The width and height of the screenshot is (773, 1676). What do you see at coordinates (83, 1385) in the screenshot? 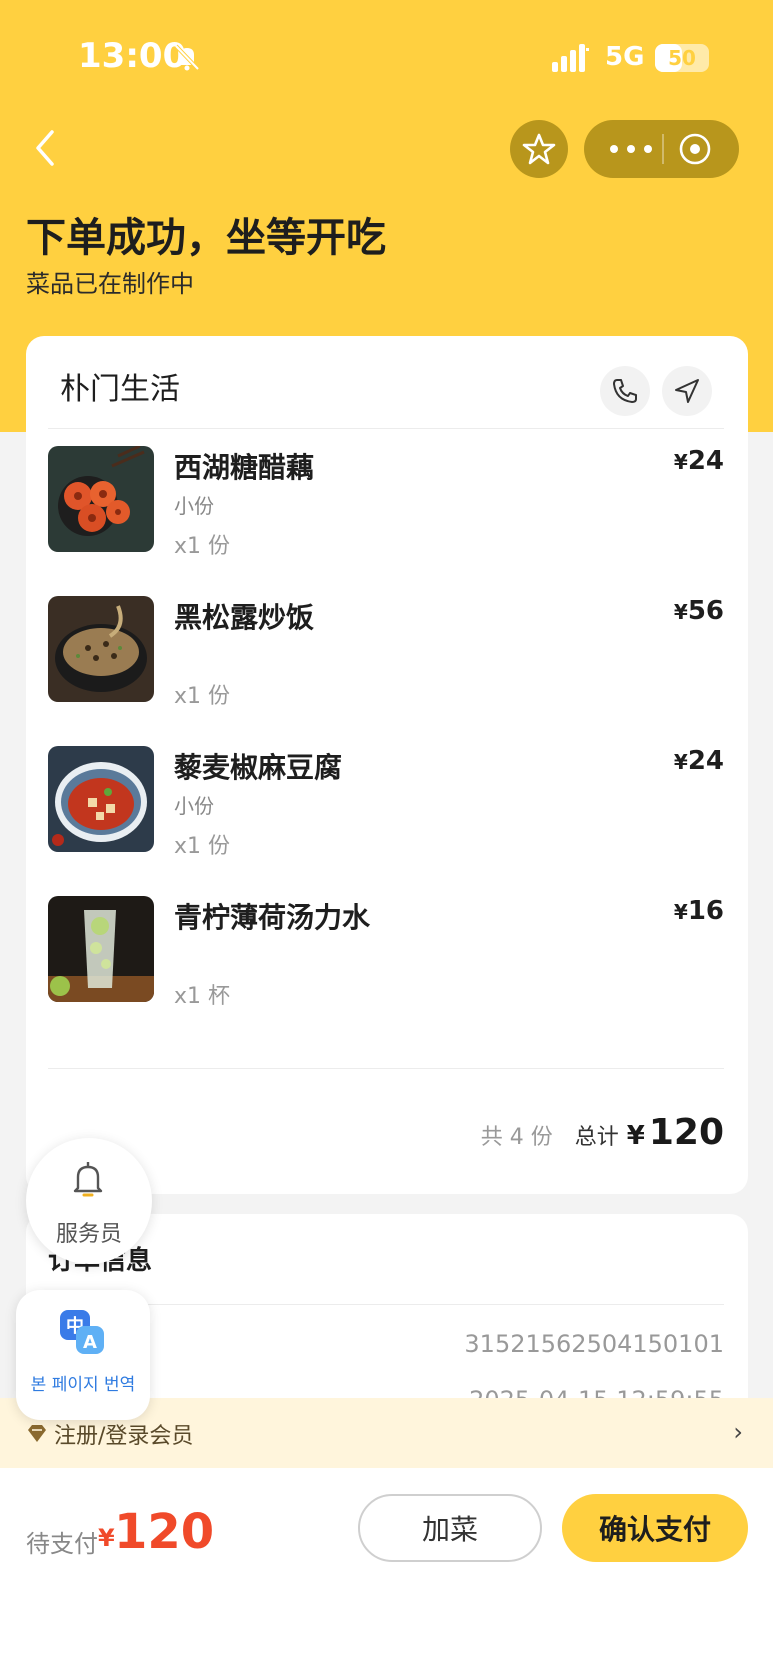
I see `translate-label: 본 페이지 번역` at bounding box center [83, 1385].